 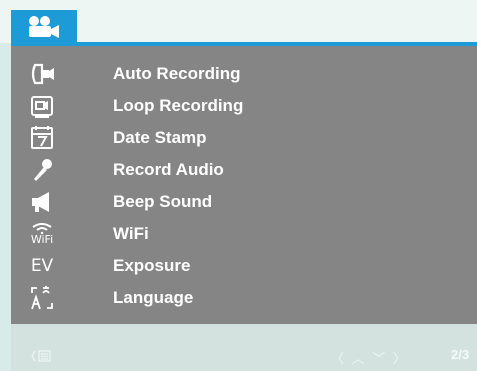 I want to click on tab-video-settings, so click(x=44, y=26).